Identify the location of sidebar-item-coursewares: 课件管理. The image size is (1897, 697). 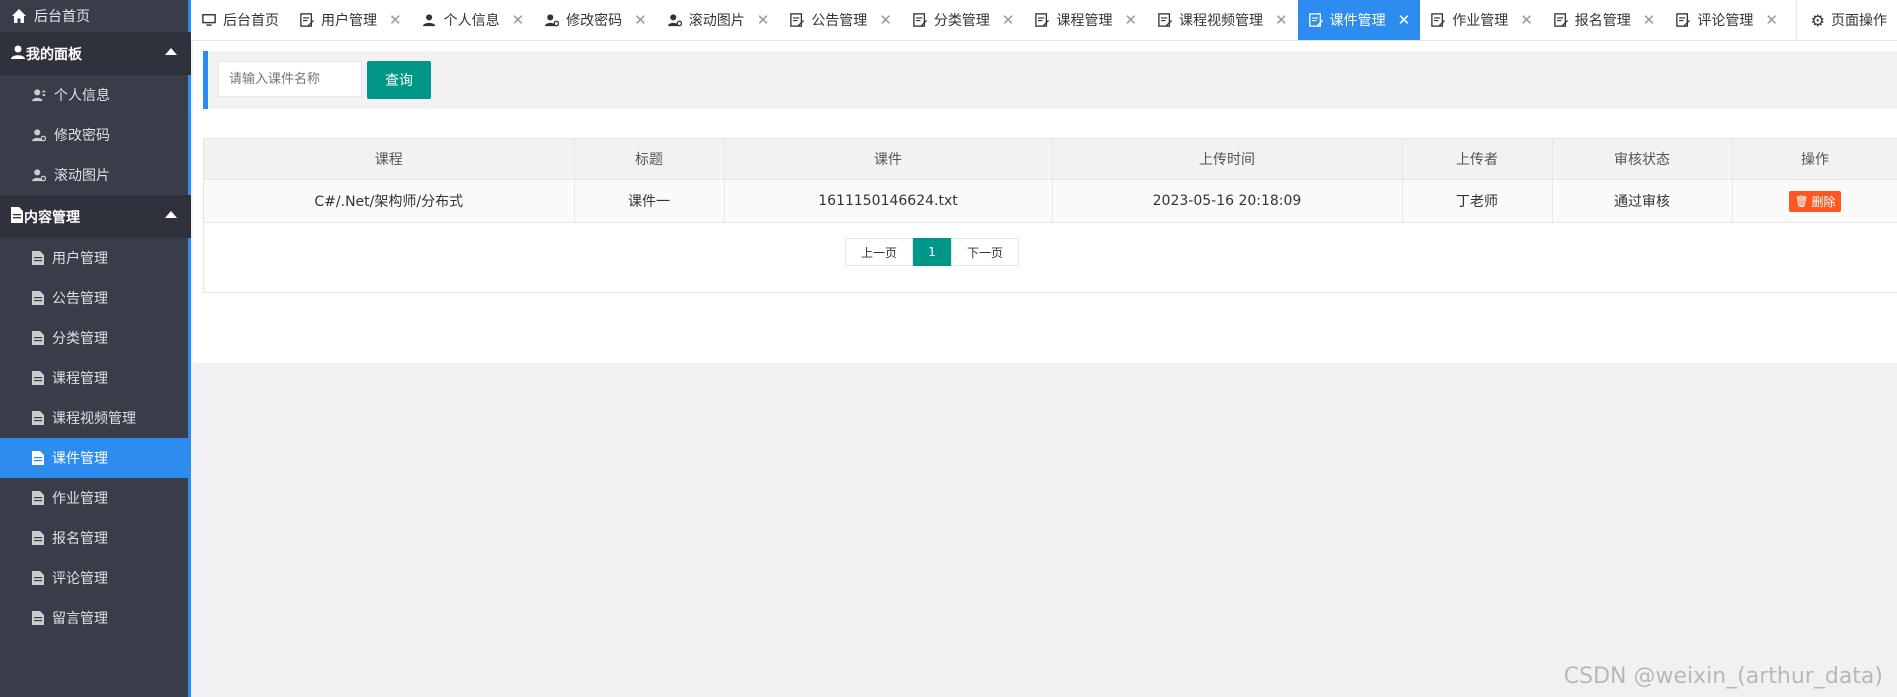
(95, 458).